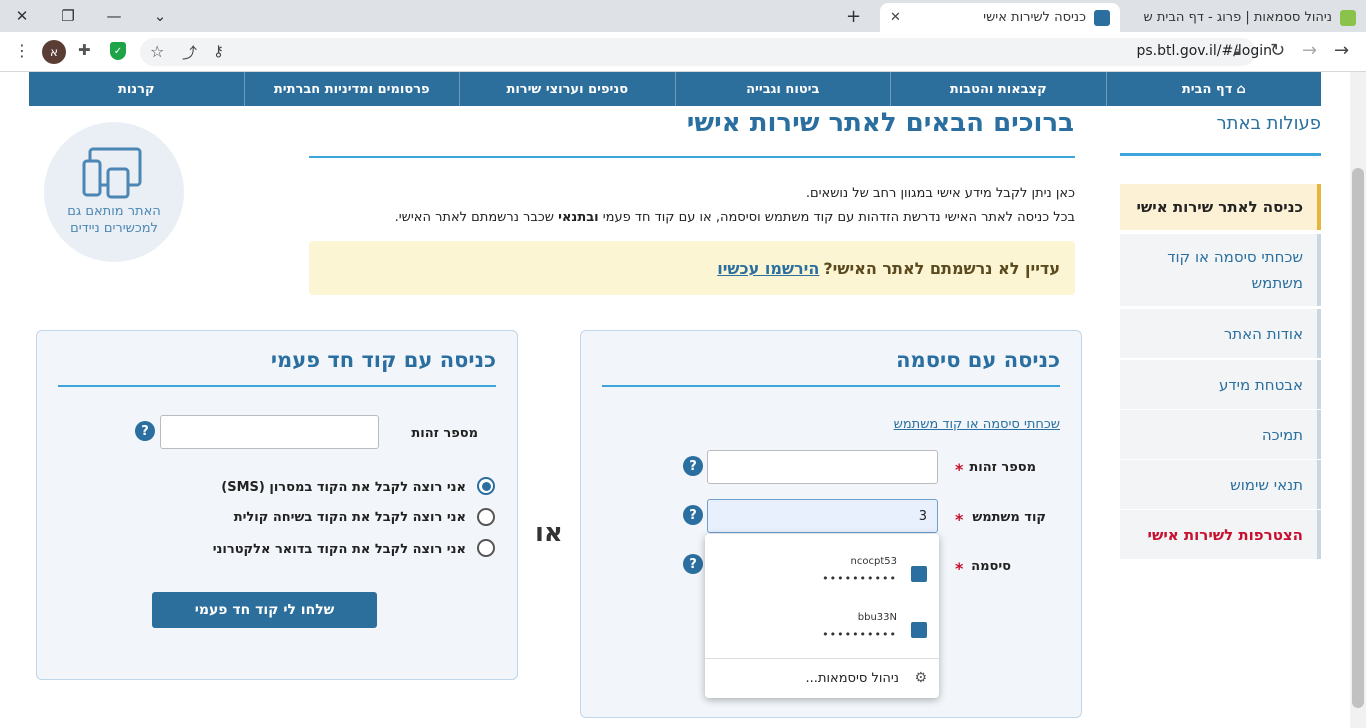 This screenshot has height=728, width=1366. I want to click on lock-icon: 🔒︎, so click(1237, 51).